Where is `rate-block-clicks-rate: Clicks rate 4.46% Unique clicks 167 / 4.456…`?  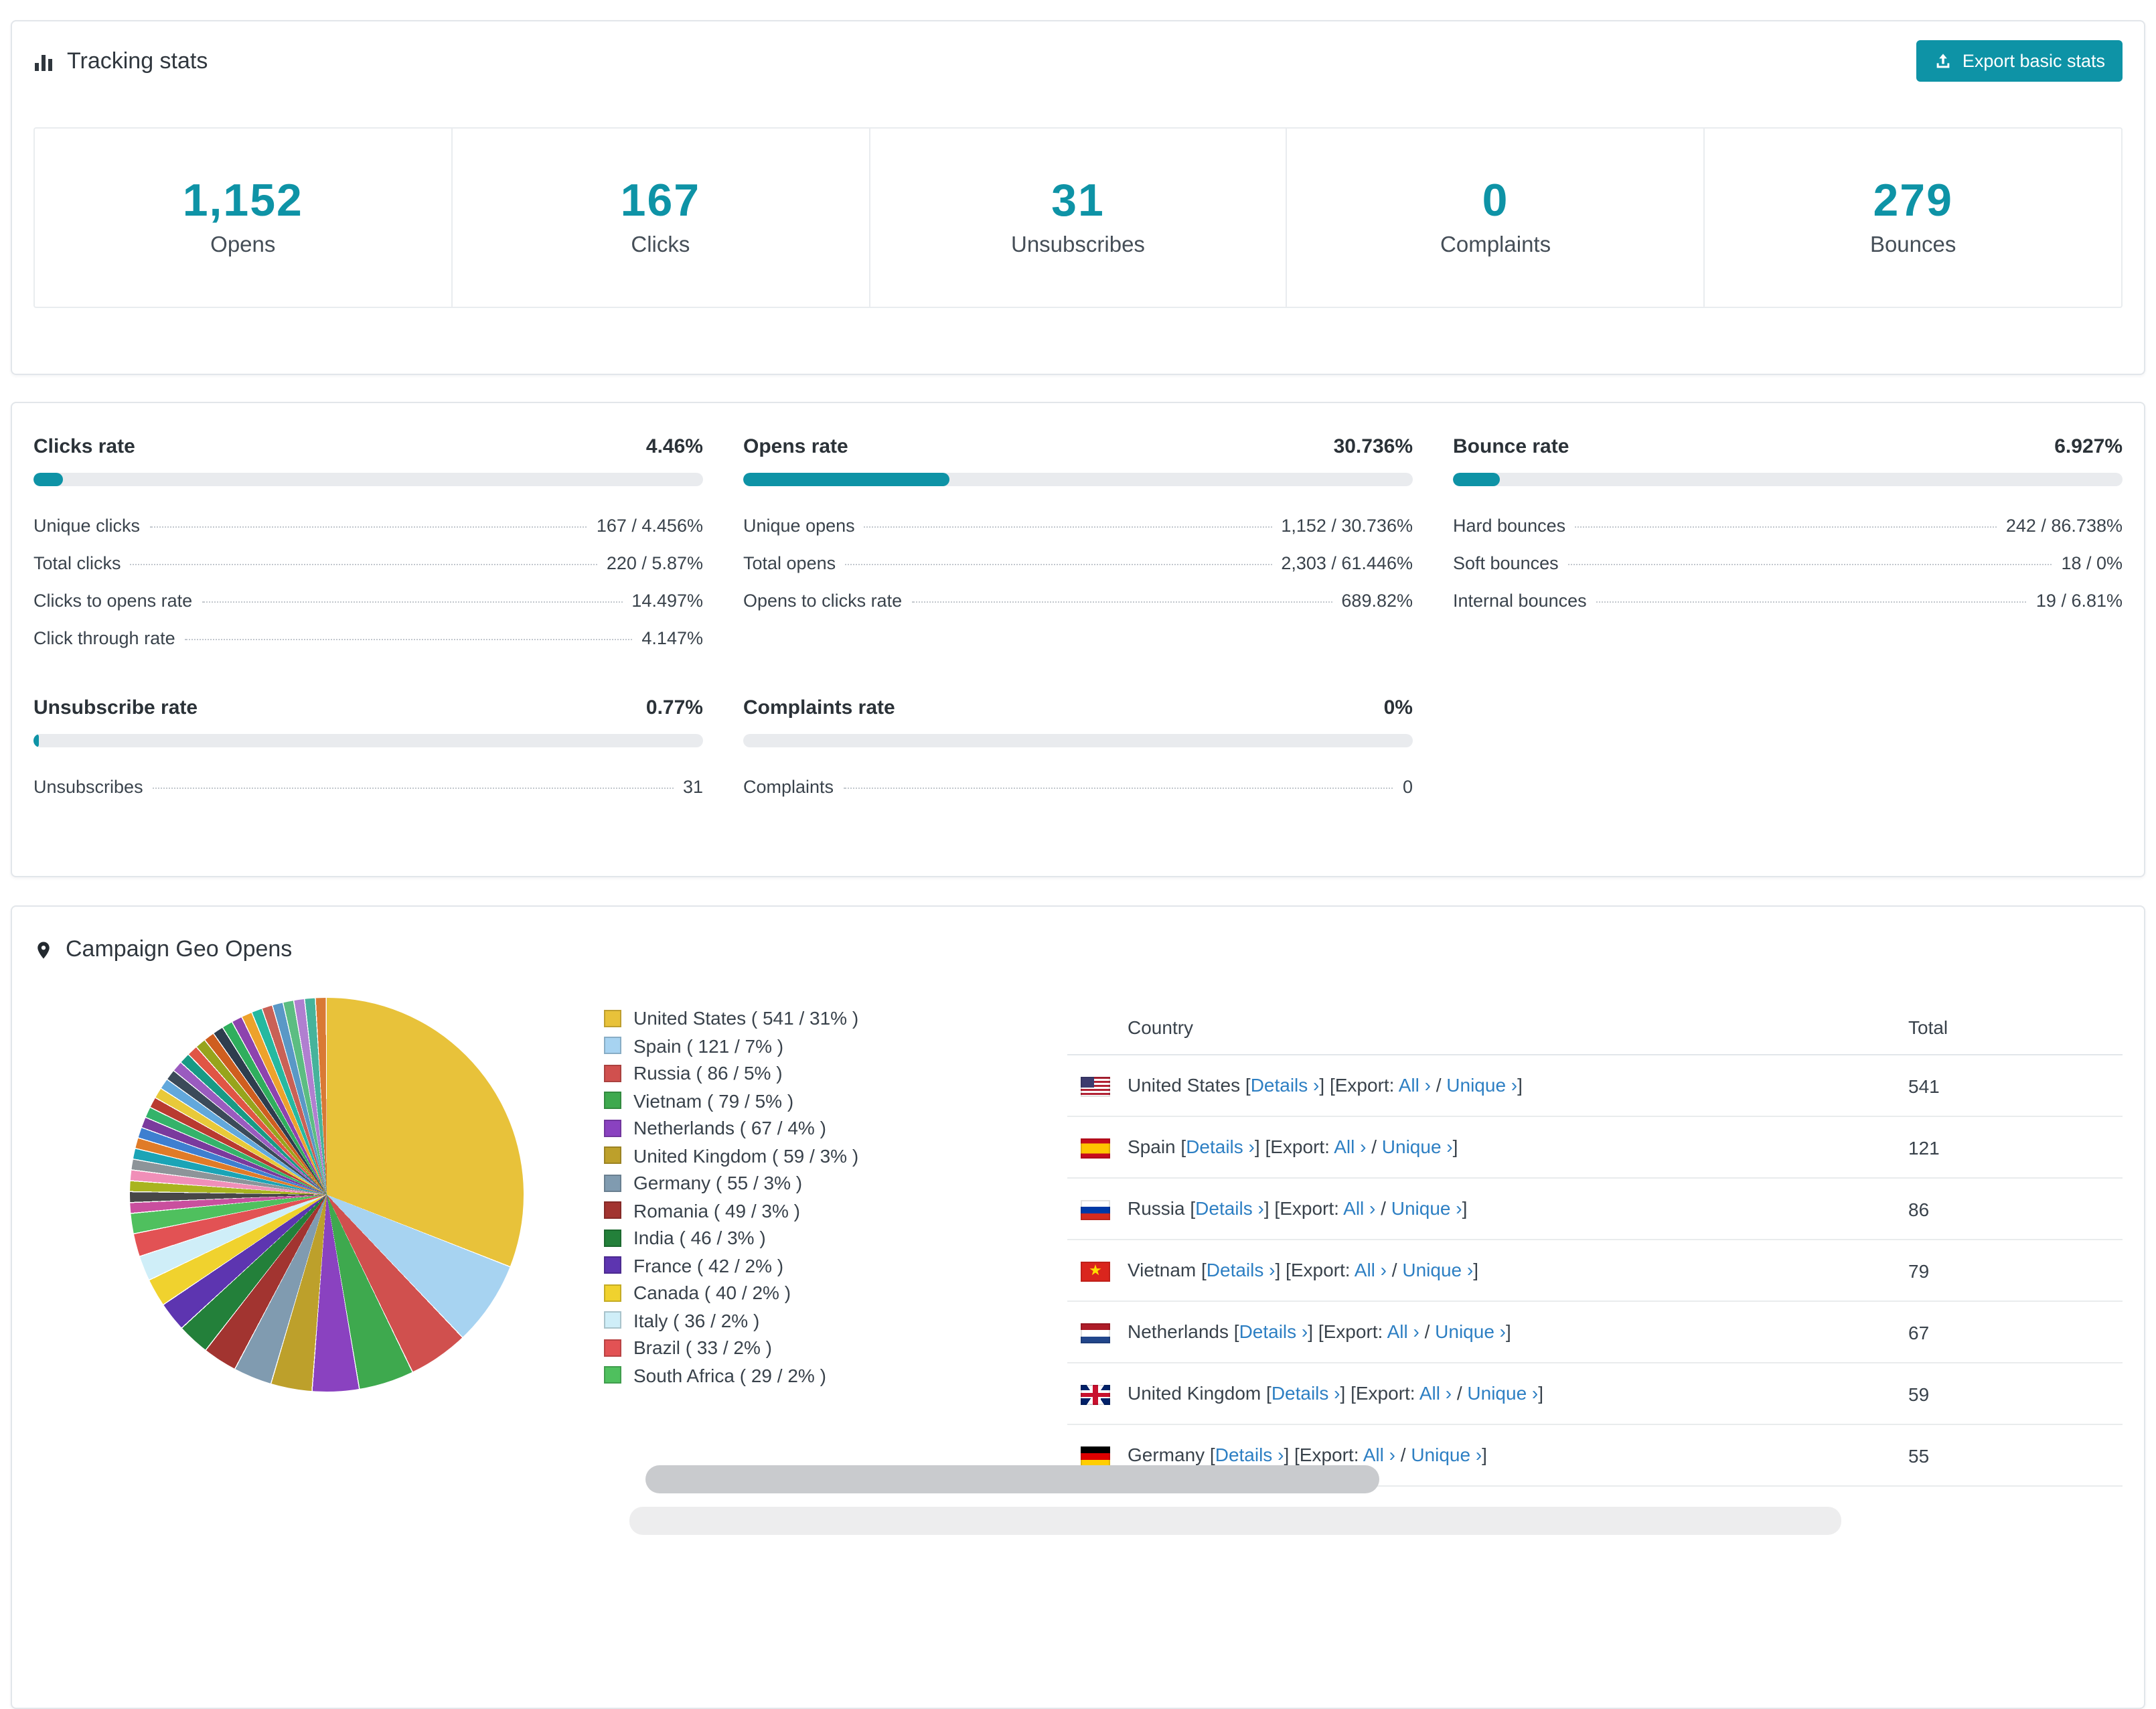
rate-block-clicks-rate: Clicks rate 4.46% Unique clicks 167 / 4.456… is located at coordinates (368, 541).